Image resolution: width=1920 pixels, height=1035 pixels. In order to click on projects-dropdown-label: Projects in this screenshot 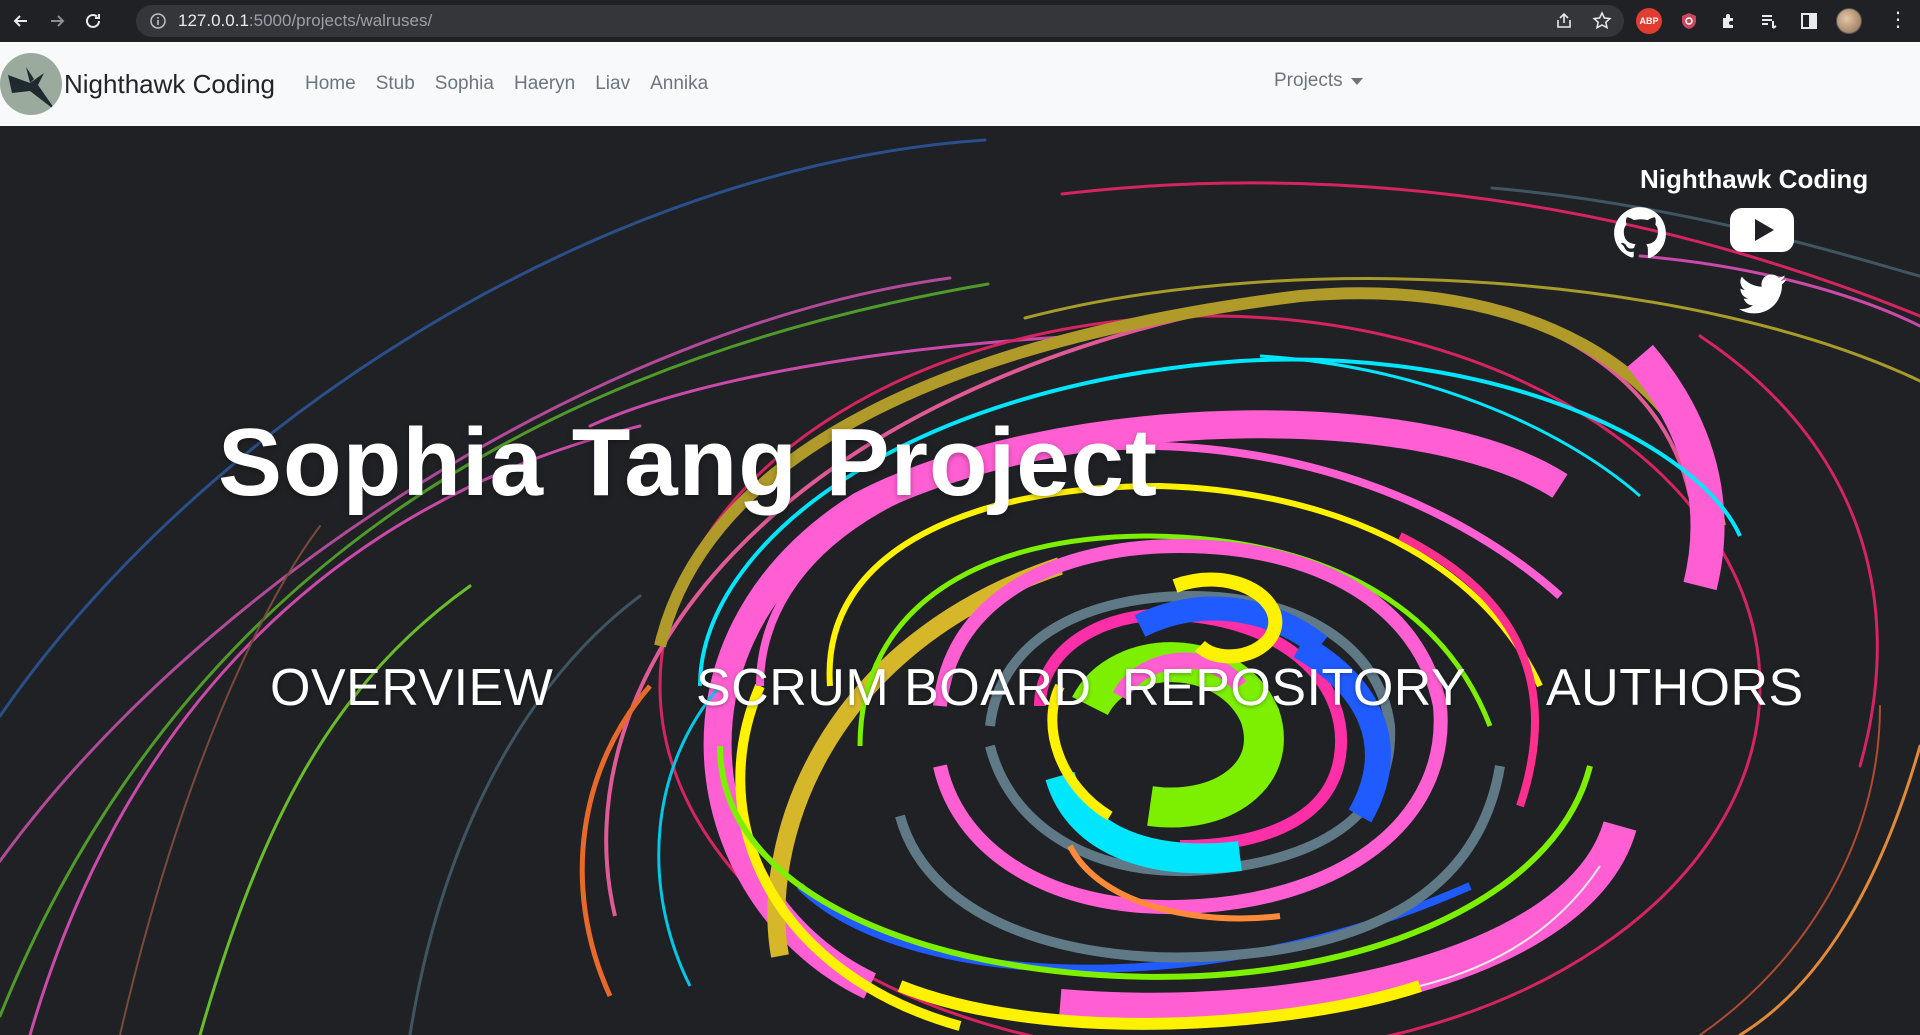, I will do `click(1308, 80)`.